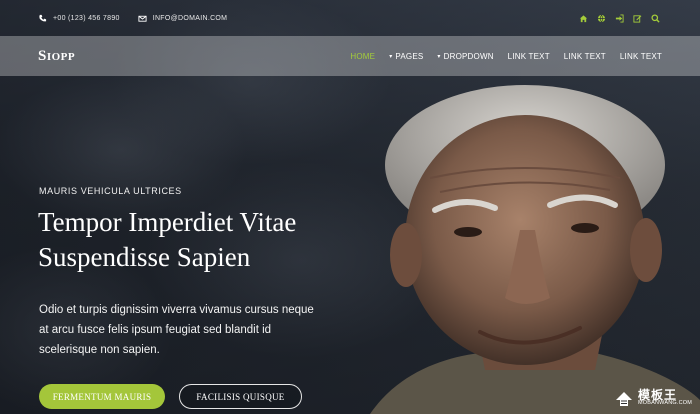 The image size is (700, 414). I want to click on facilisis-quisque-button: FACILISIS QUISQUE, so click(240, 396).